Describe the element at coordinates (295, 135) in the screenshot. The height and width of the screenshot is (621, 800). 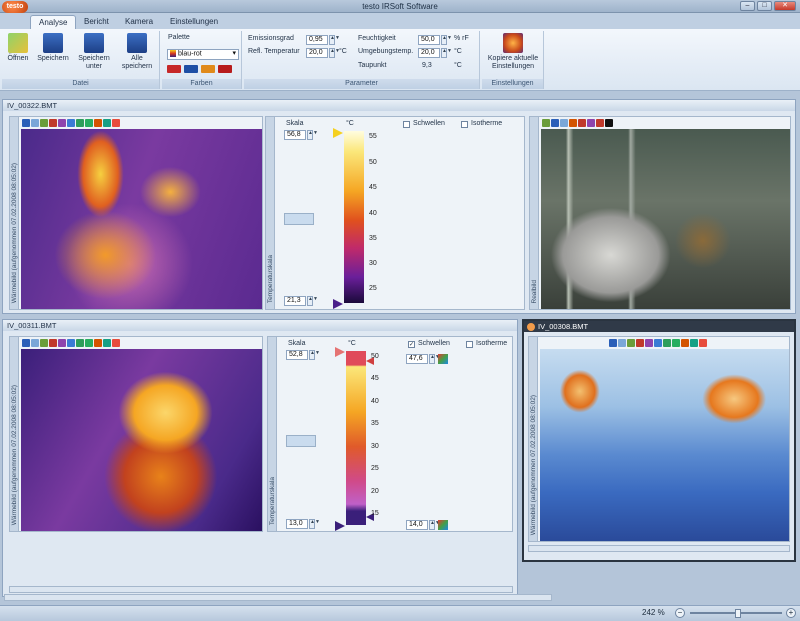
I see `scale-max-field: 56,8` at that location.